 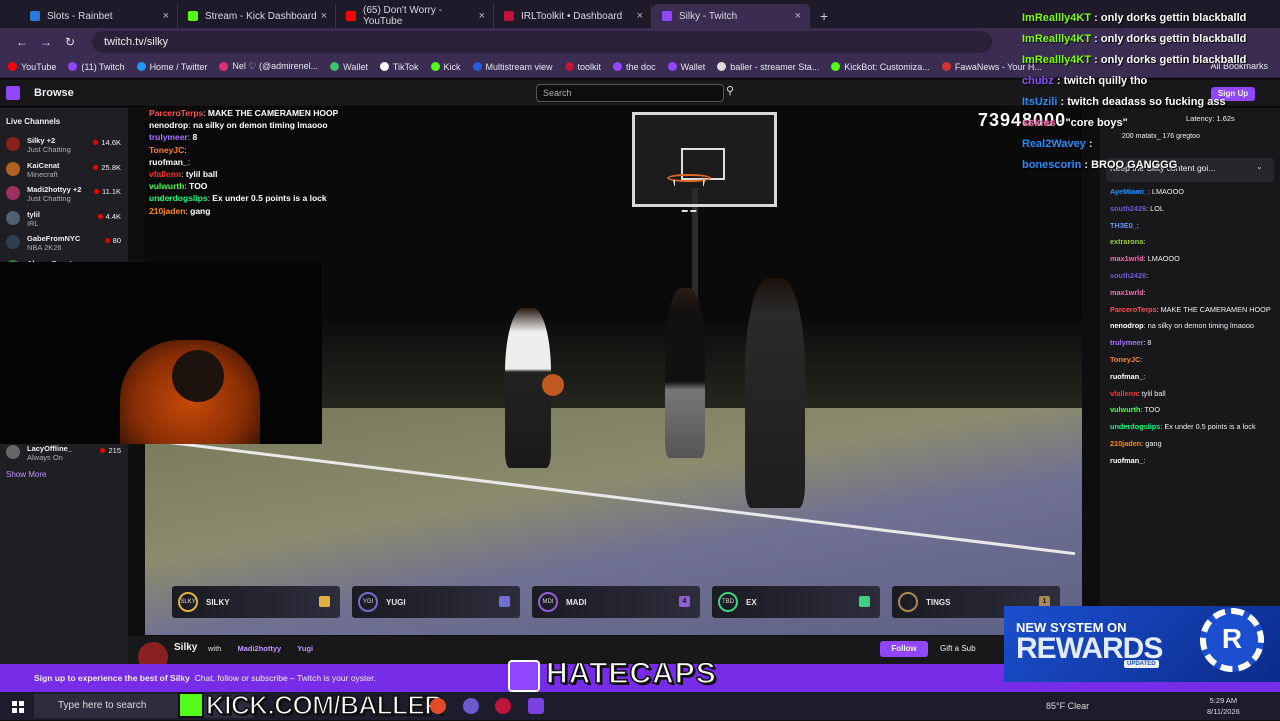 What do you see at coordinates (218, 602) in the screenshot?
I see `player-name: SILKY` at bounding box center [218, 602].